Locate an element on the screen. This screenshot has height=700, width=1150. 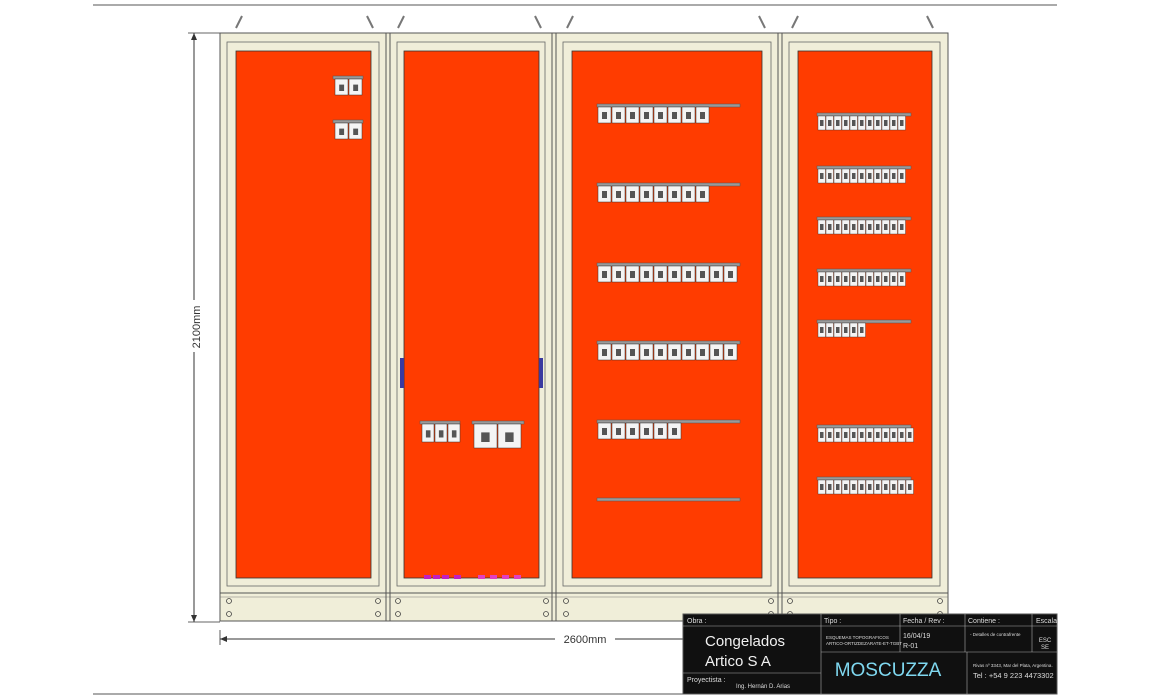
cabinet-2-panel is located at coordinates (471, 314).